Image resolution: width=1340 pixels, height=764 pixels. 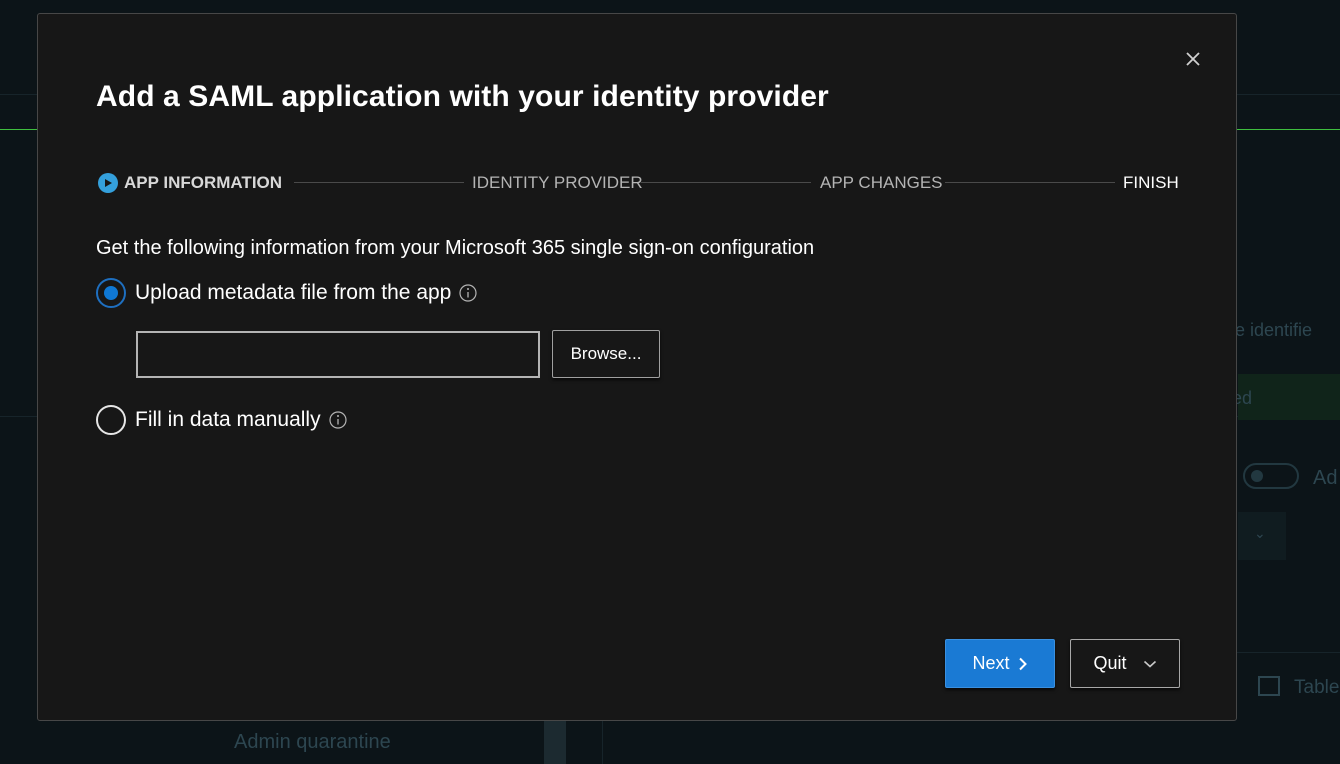 What do you see at coordinates (228, 419) in the screenshot?
I see `option-label: Fill in data manually` at bounding box center [228, 419].